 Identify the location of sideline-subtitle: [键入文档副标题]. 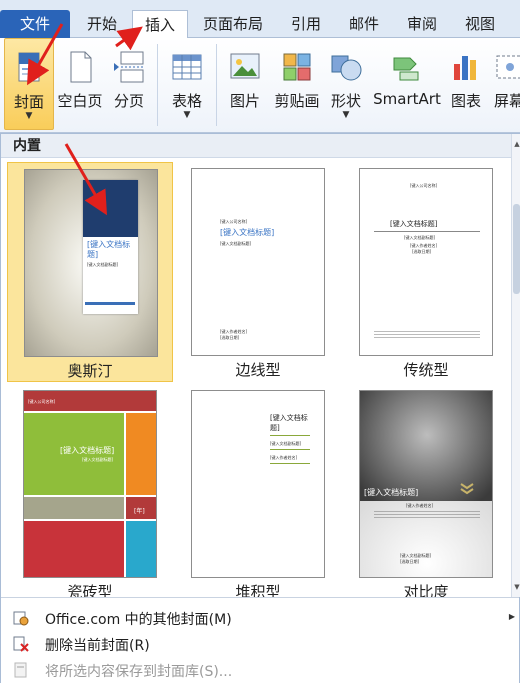
(236, 243).